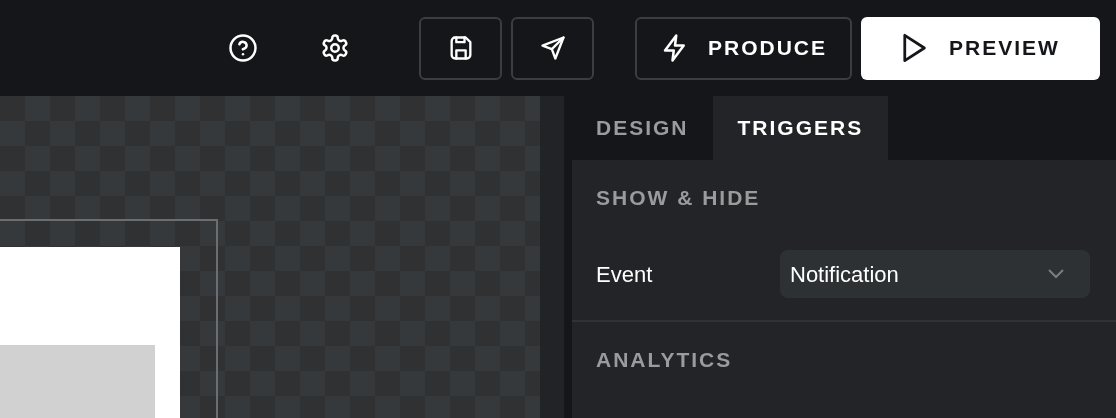 The width and height of the screenshot is (1116, 418). I want to click on tab: TRIGGERS, so click(800, 128).